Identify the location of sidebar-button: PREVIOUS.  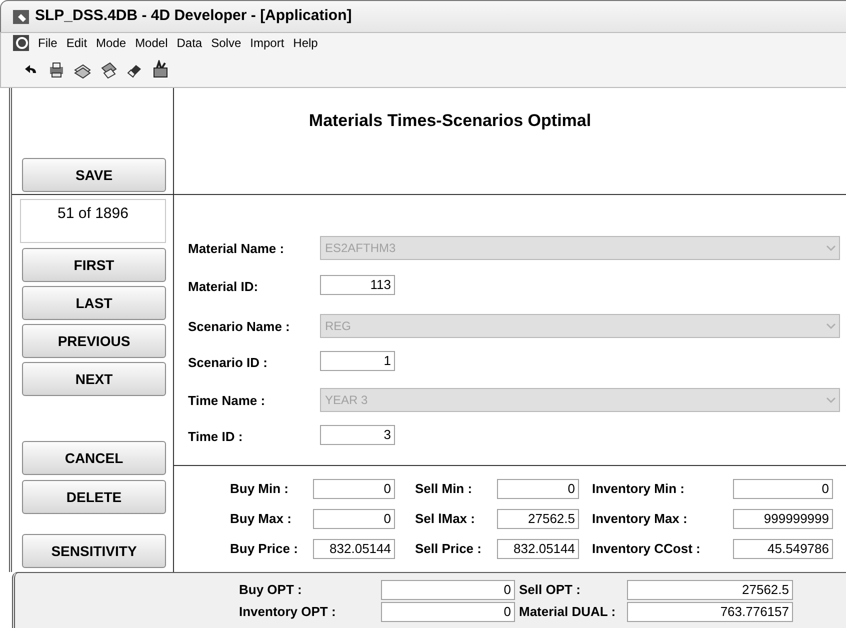
(94, 341).